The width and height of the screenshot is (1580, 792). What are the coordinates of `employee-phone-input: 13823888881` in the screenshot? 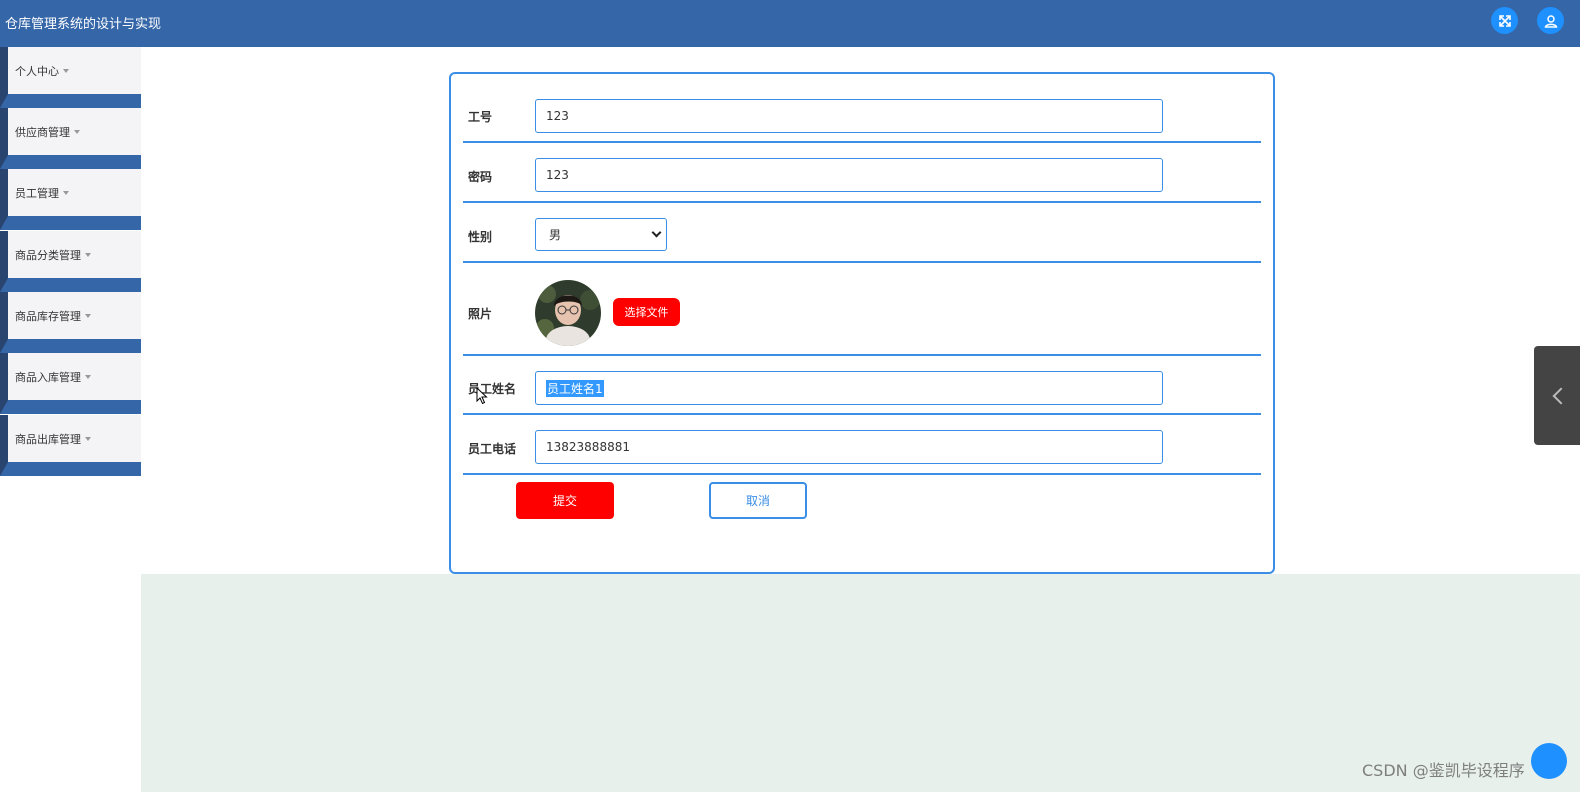 It's located at (849, 447).